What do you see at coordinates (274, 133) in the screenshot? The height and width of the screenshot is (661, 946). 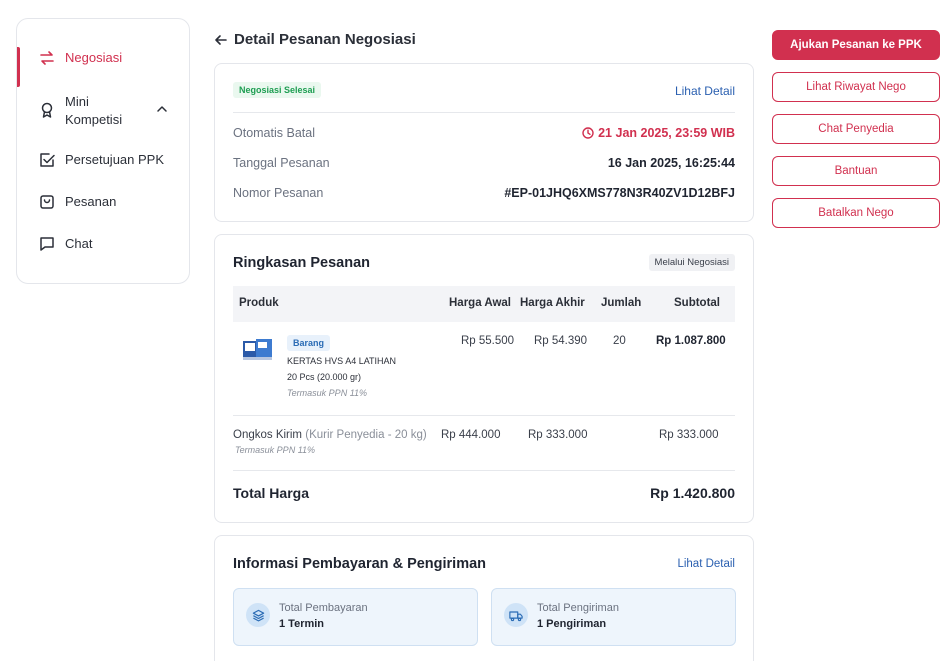 I see `auto-cancel-label: Otomatis Batal` at bounding box center [274, 133].